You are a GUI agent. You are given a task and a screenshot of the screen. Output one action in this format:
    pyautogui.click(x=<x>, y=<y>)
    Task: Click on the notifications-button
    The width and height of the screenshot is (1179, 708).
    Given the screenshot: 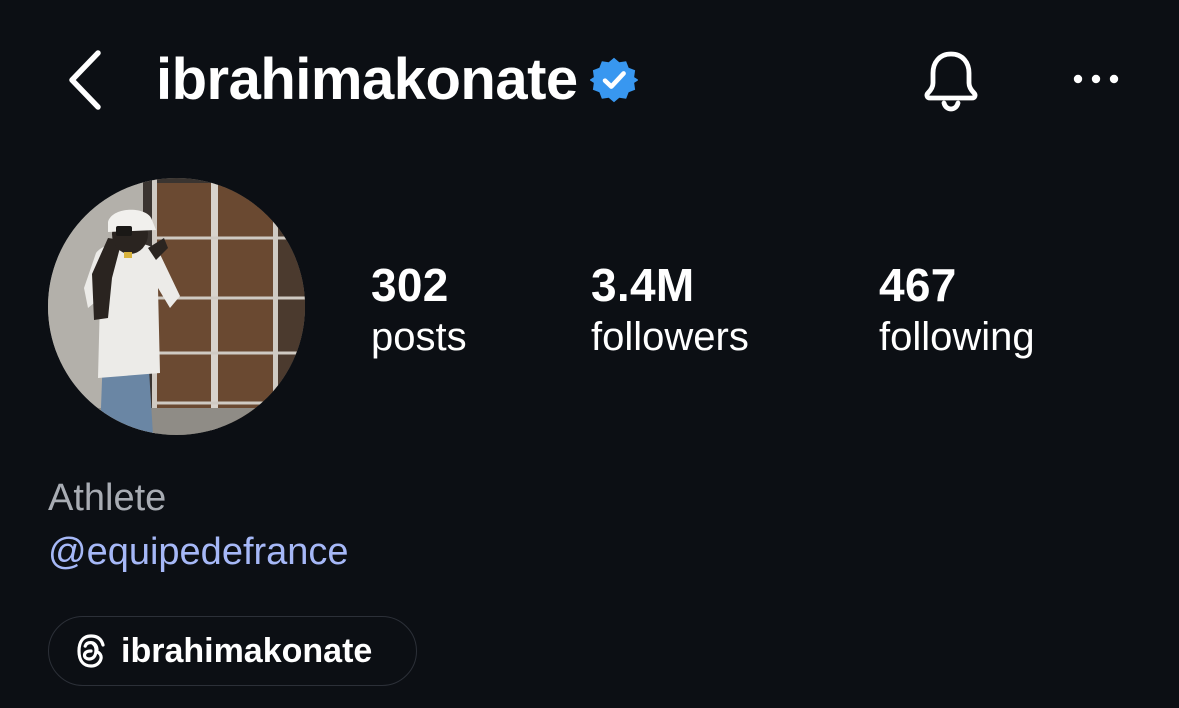 What is the action you would take?
    pyautogui.click(x=951, y=81)
    